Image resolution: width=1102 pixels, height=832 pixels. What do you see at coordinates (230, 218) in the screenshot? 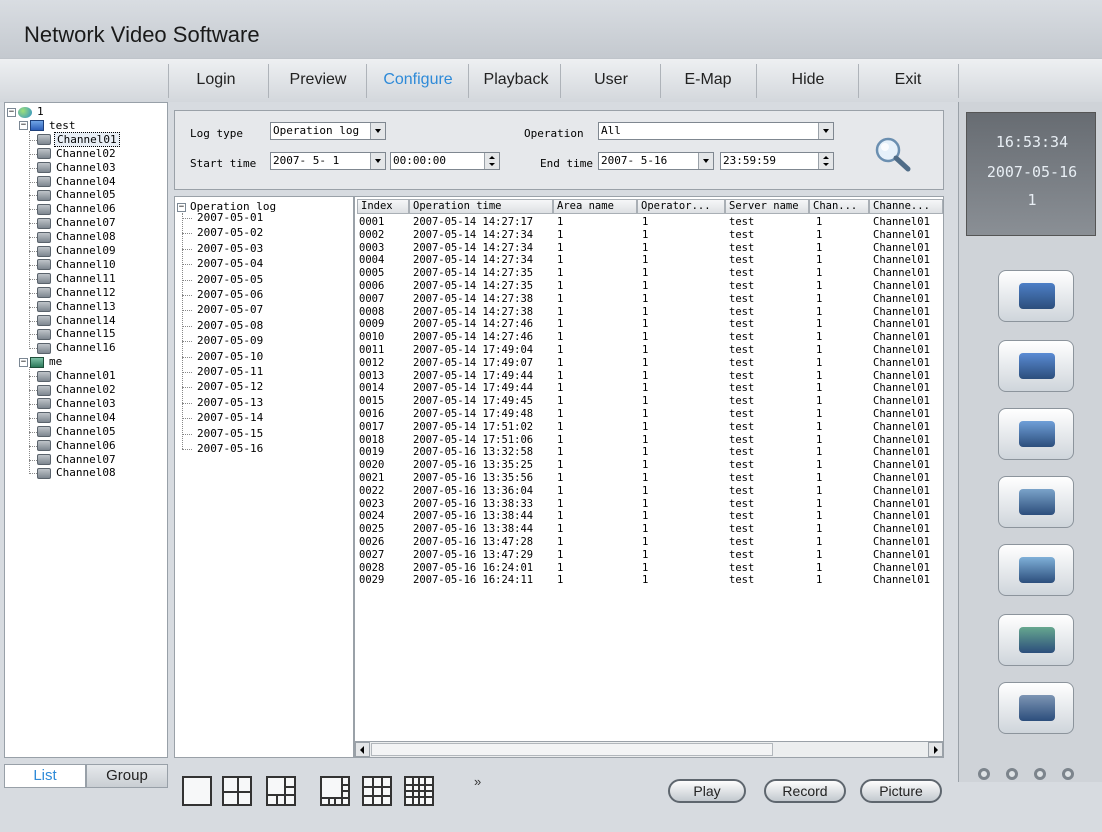
I see `date-tree-item: 2007-05-01` at bounding box center [230, 218].